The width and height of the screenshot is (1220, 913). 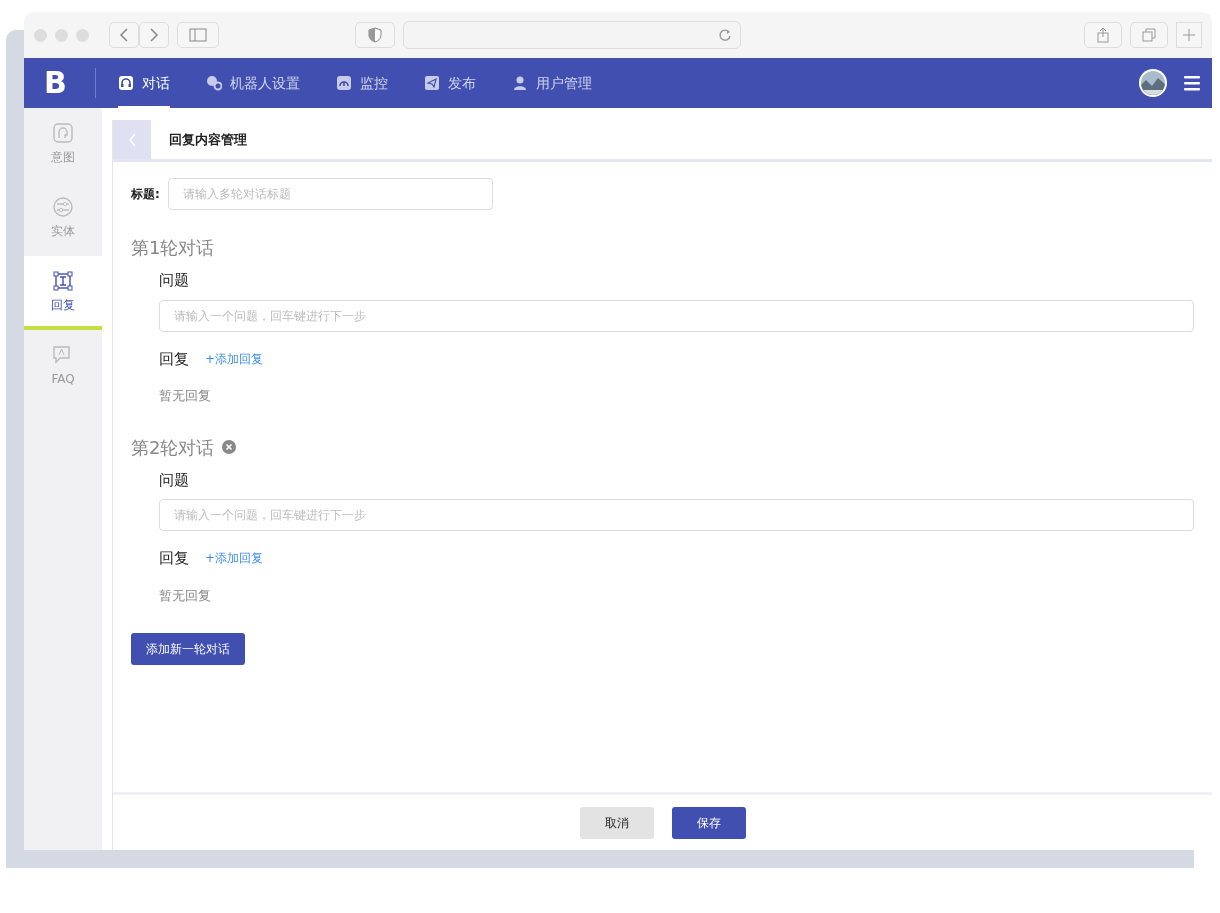 What do you see at coordinates (724, 35) in the screenshot?
I see `reload-icon` at bounding box center [724, 35].